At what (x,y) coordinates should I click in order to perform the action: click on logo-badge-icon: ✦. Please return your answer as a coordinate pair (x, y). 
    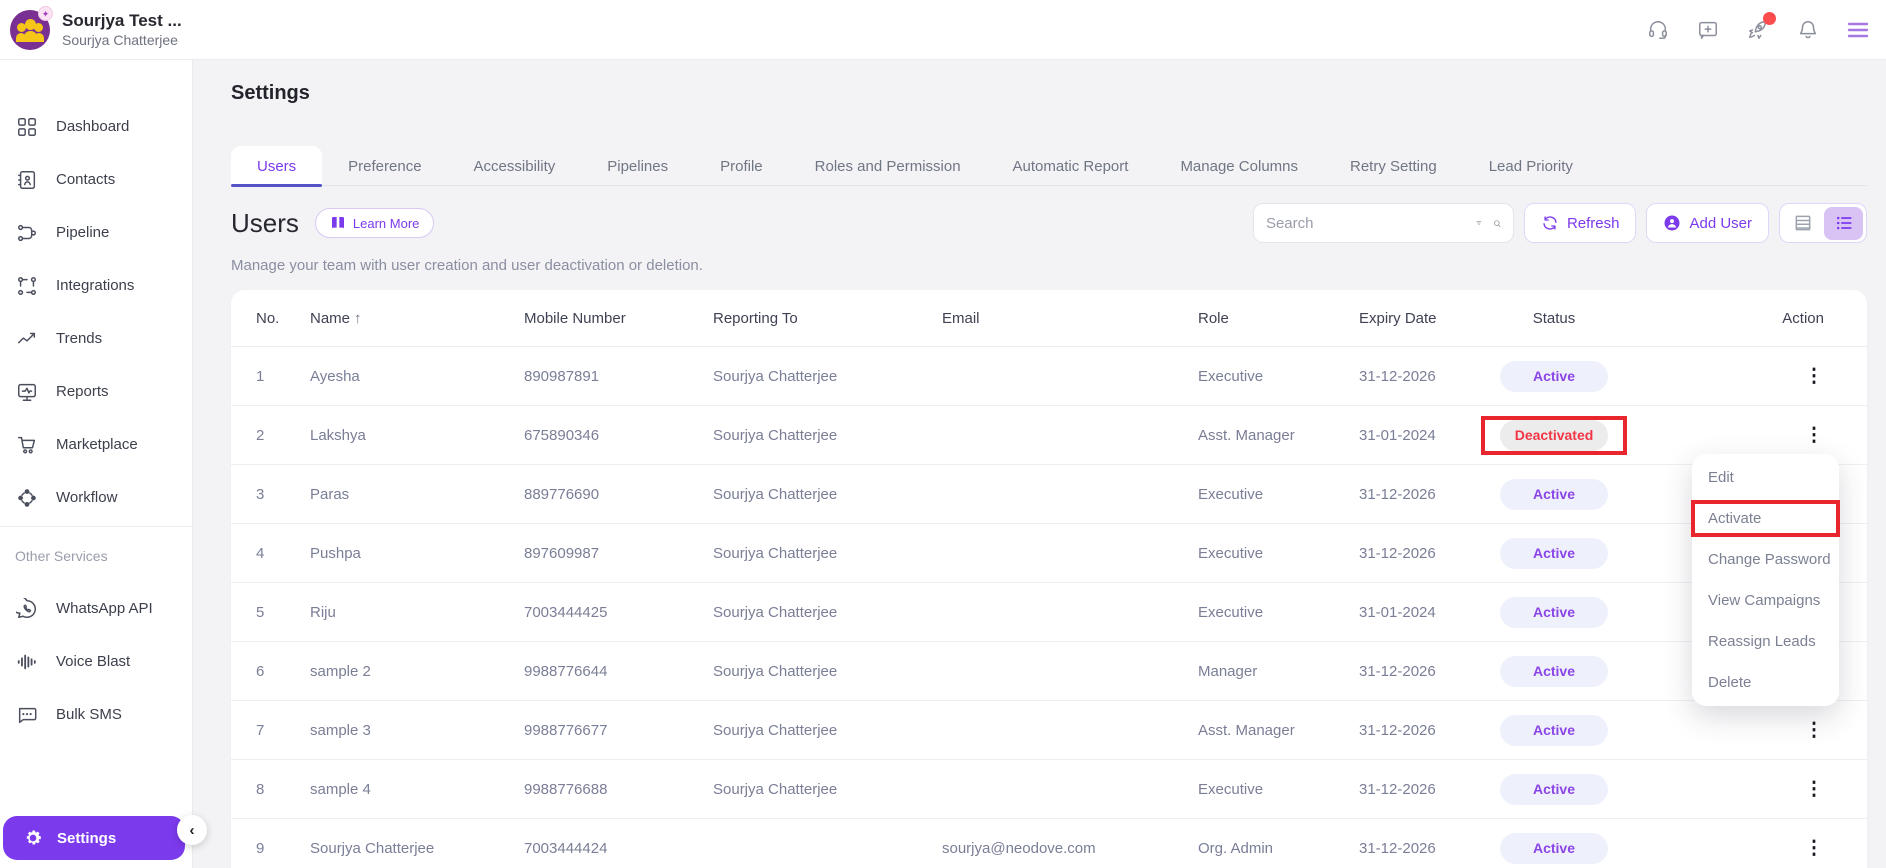
    Looking at the image, I should click on (45, 13).